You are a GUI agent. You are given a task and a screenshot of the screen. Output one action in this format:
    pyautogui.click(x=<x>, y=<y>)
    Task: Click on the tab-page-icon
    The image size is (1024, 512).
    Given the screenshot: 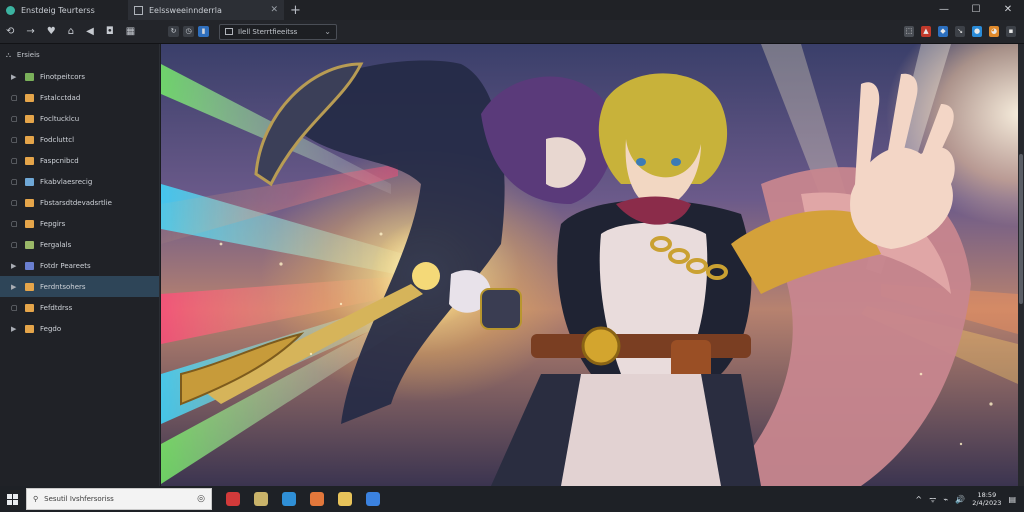 What is the action you would take?
    pyautogui.click(x=138, y=10)
    